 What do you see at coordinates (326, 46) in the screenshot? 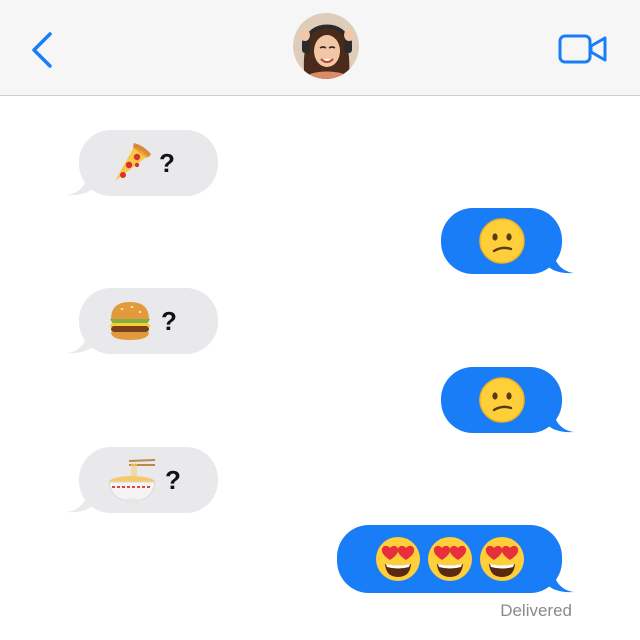
I see `contact-avatar` at bounding box center [326, 46].